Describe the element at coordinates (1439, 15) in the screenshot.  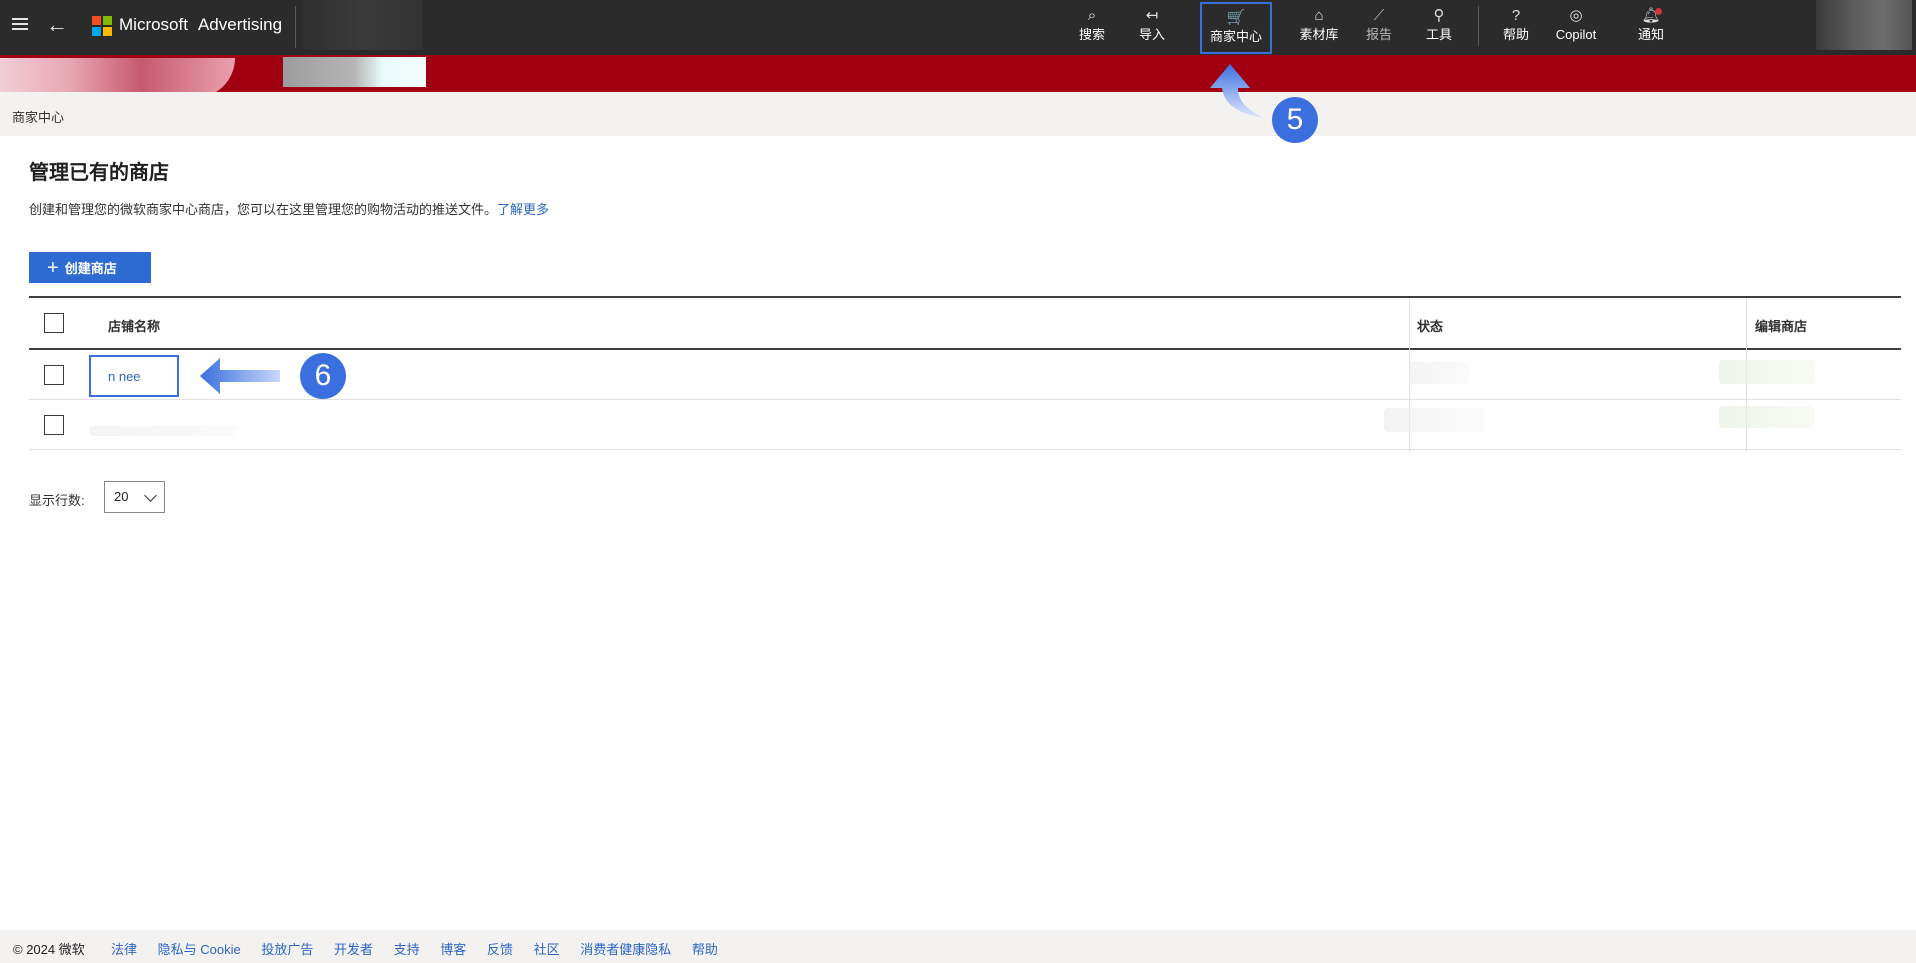
I see `wrench-icon: ⚲` at that location.